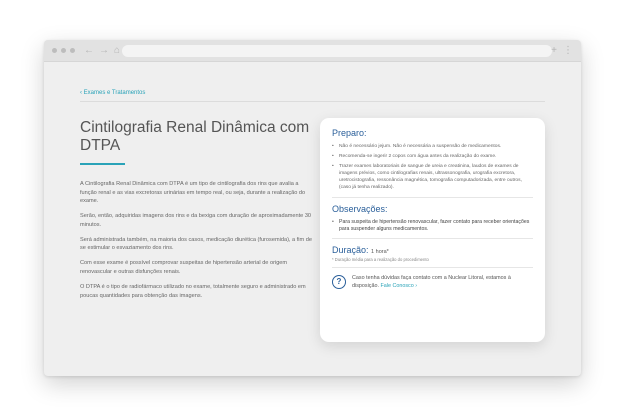 This screenshot has height=416, width=624. I want to click on breadcrumb-divider, so click(312, 101).